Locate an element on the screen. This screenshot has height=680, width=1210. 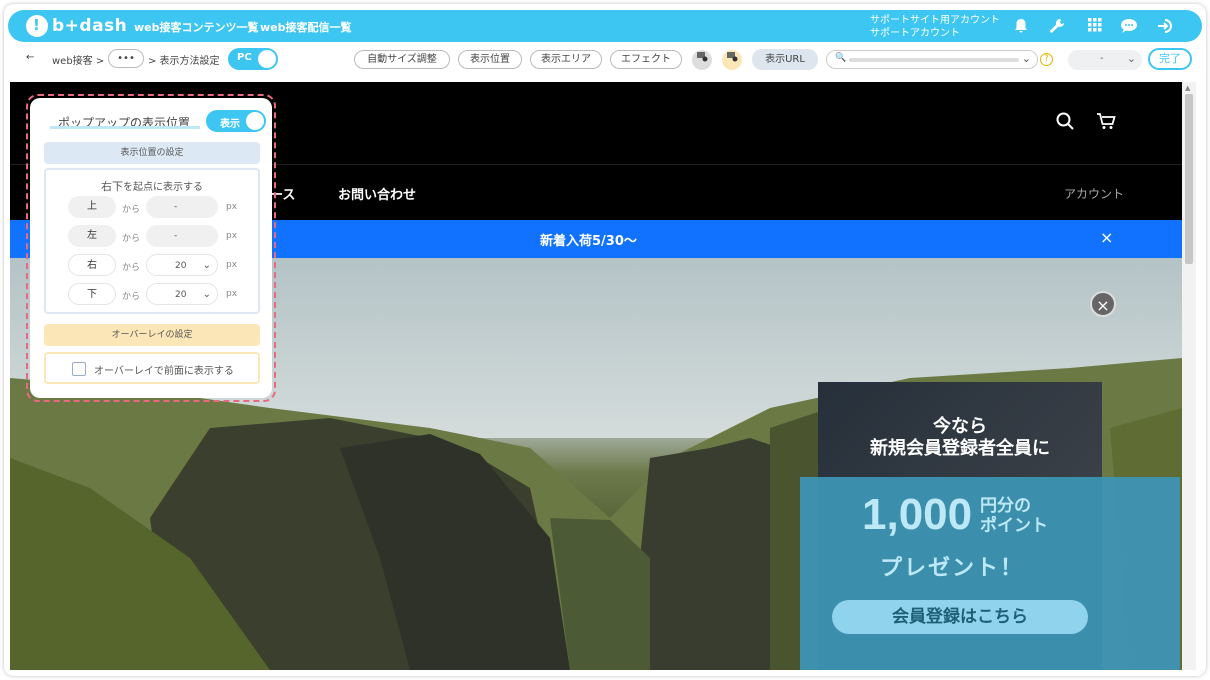
popup-unit: 円分の ポイント is located at coordinates (1014, 516).